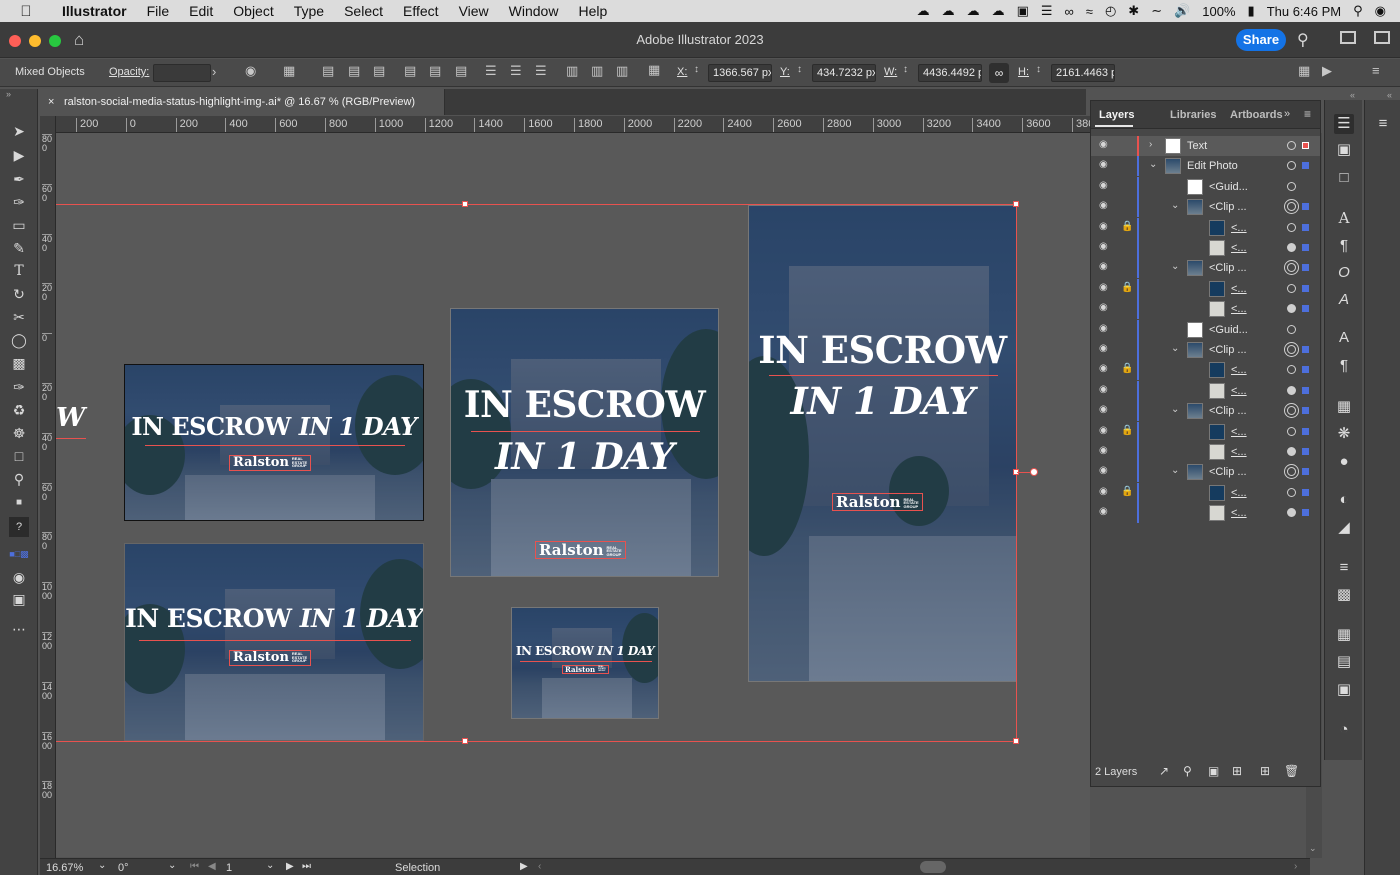 The width and height of the screenshot is (1400, 875). I want to click on zoom-dropdown-icon: ⌄, so click(102, 865).